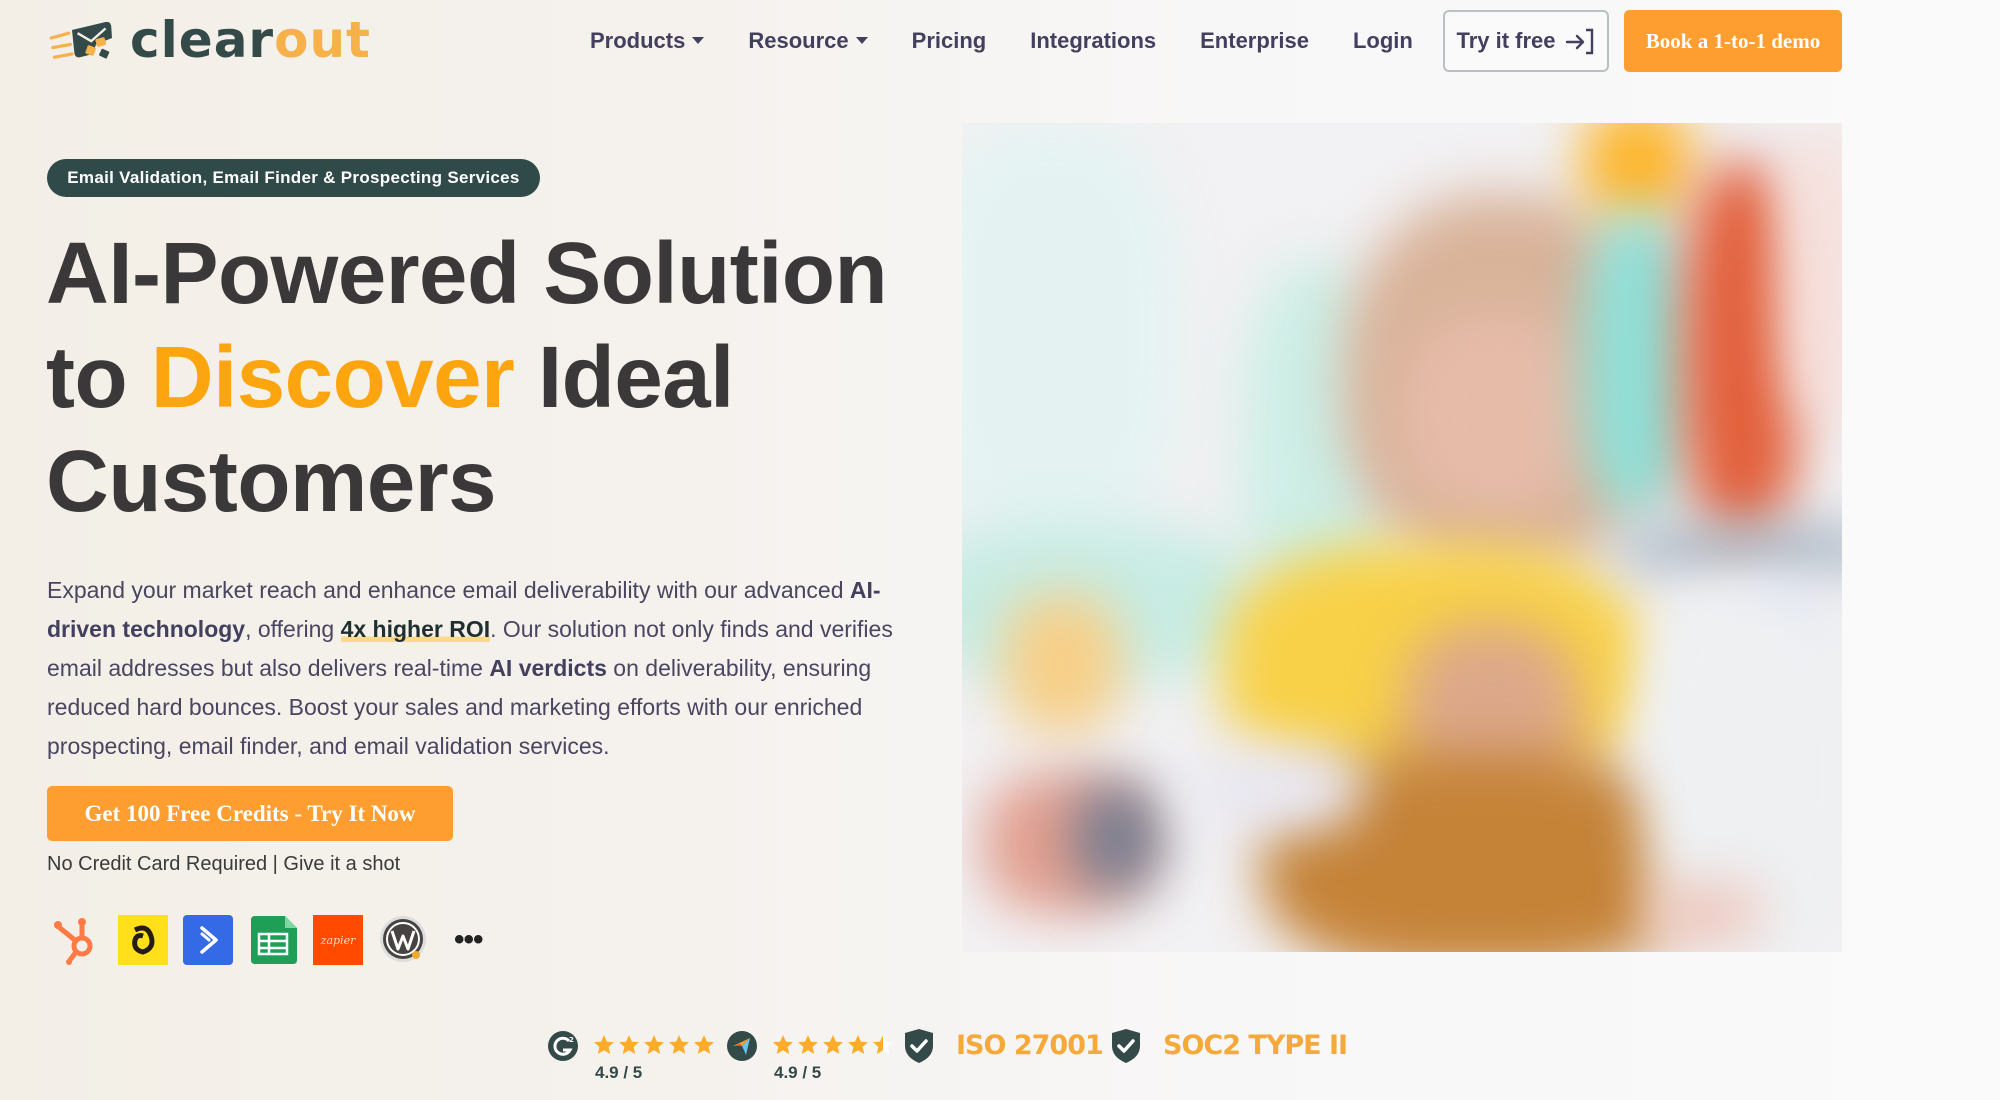  Describe the element at coordinates (1733, 41) in the screenshot. I see `book-demo-button: Book a 1-to-1 demo` at that location.